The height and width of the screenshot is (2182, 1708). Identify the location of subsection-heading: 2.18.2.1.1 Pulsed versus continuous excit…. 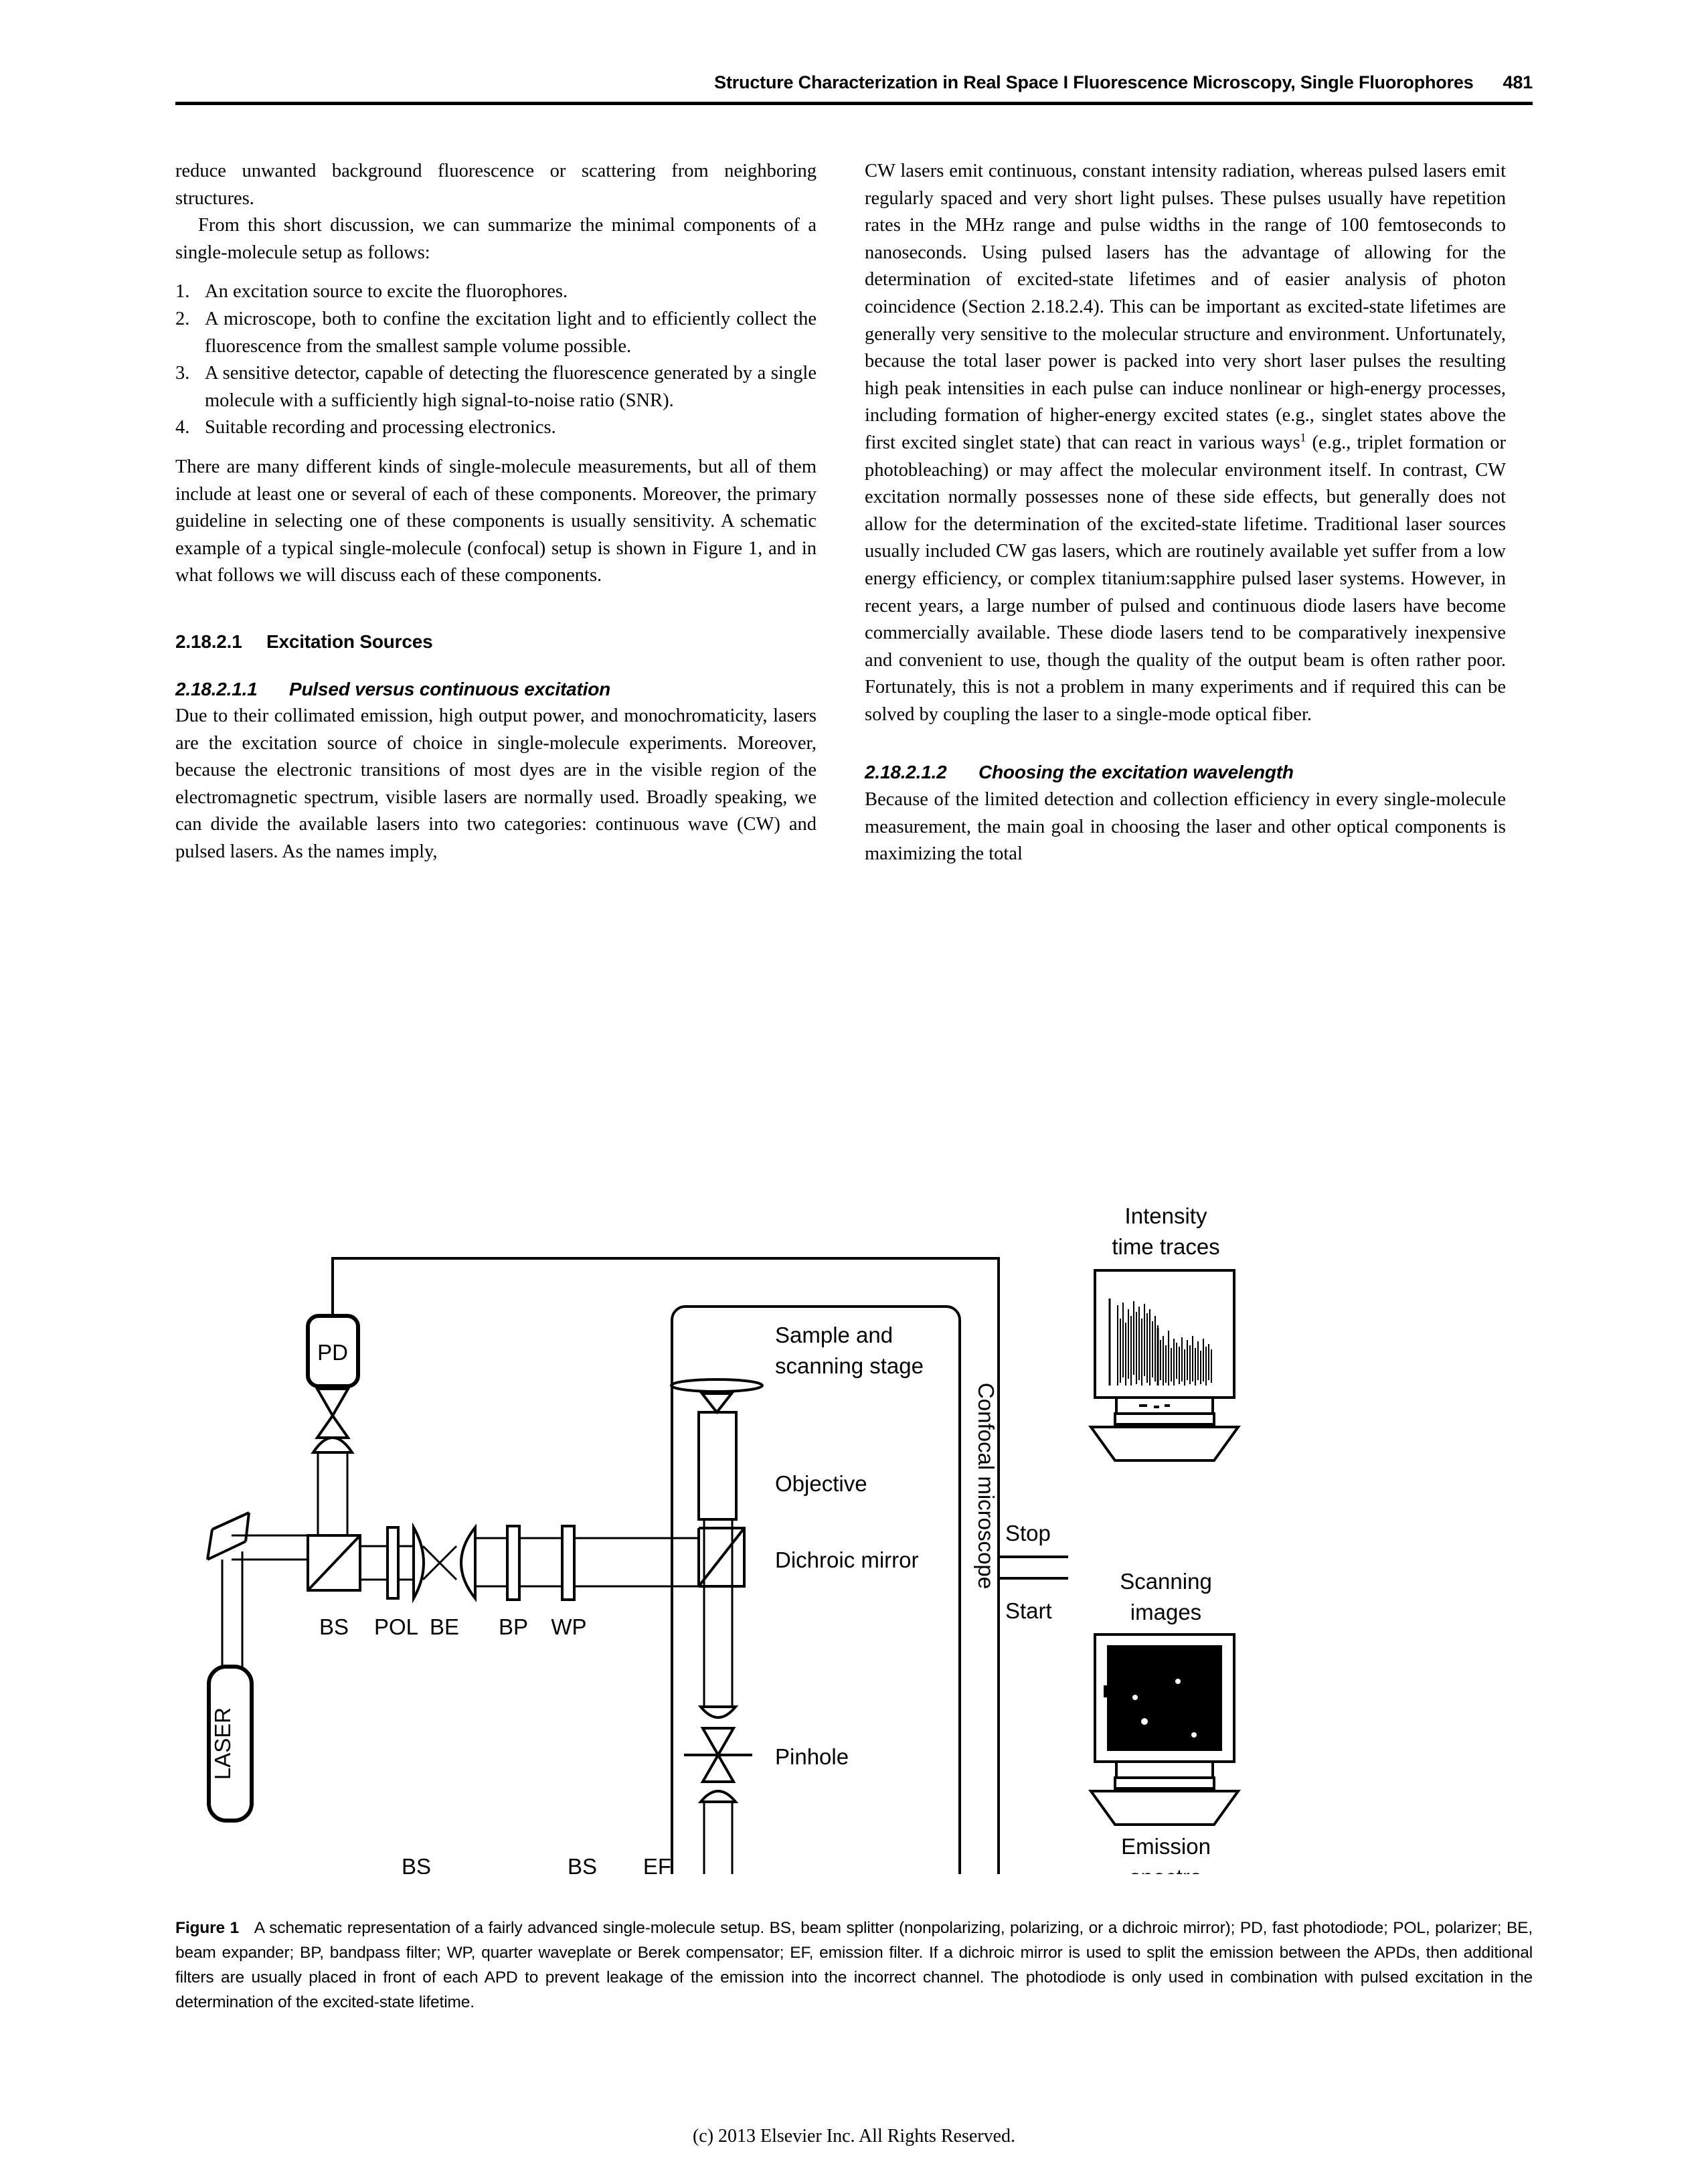
(496, 689).